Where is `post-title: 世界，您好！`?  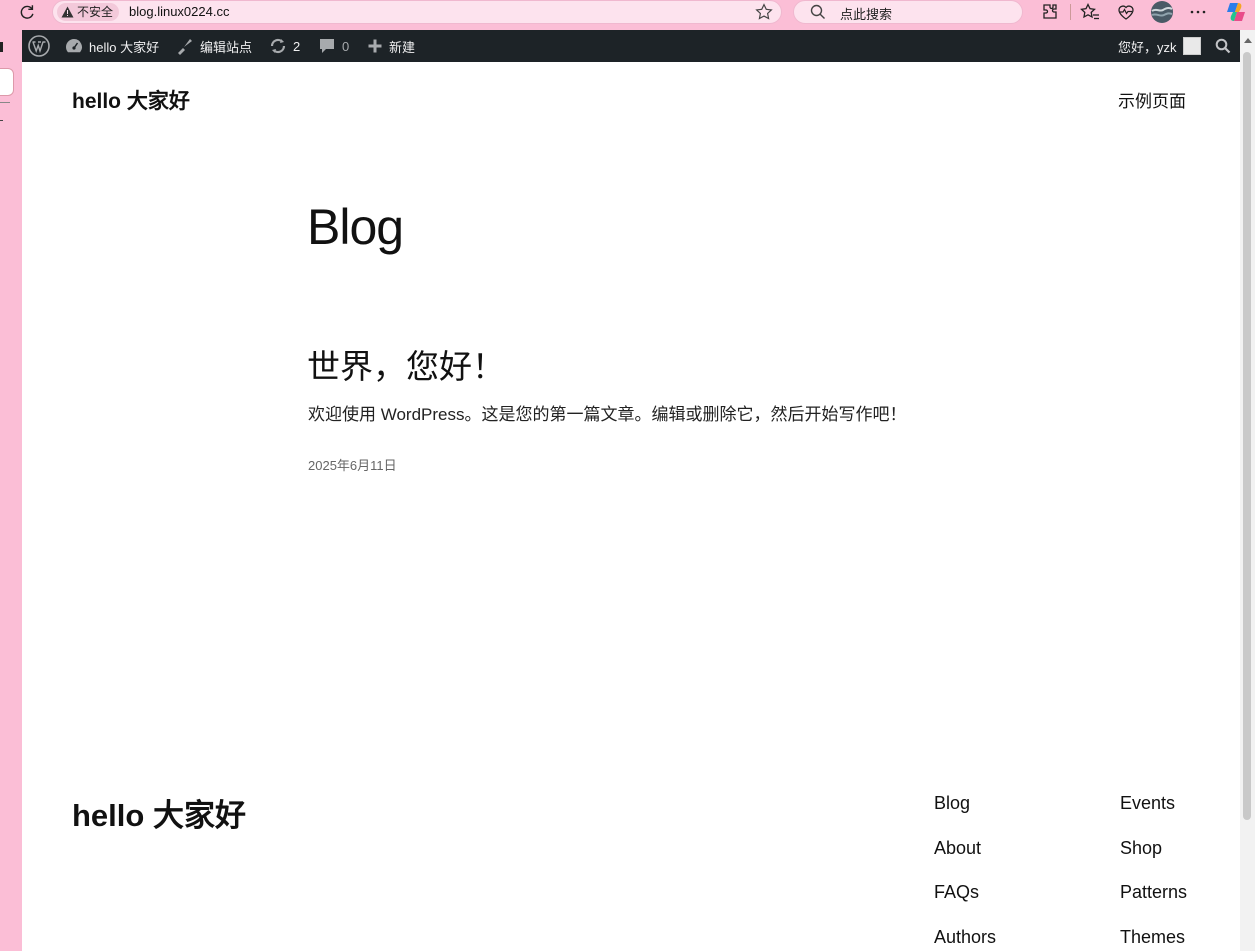 post-title: 世界，您好！ is located at coordinates (406, 364).